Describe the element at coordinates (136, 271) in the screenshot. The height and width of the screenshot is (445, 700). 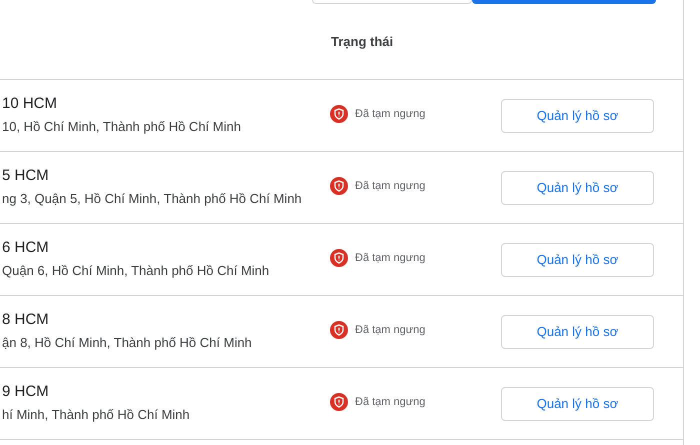
I see `business-address: Quận 6, Hồ Chí Minh, Thành phố Hồ Chí Minh` at that location.